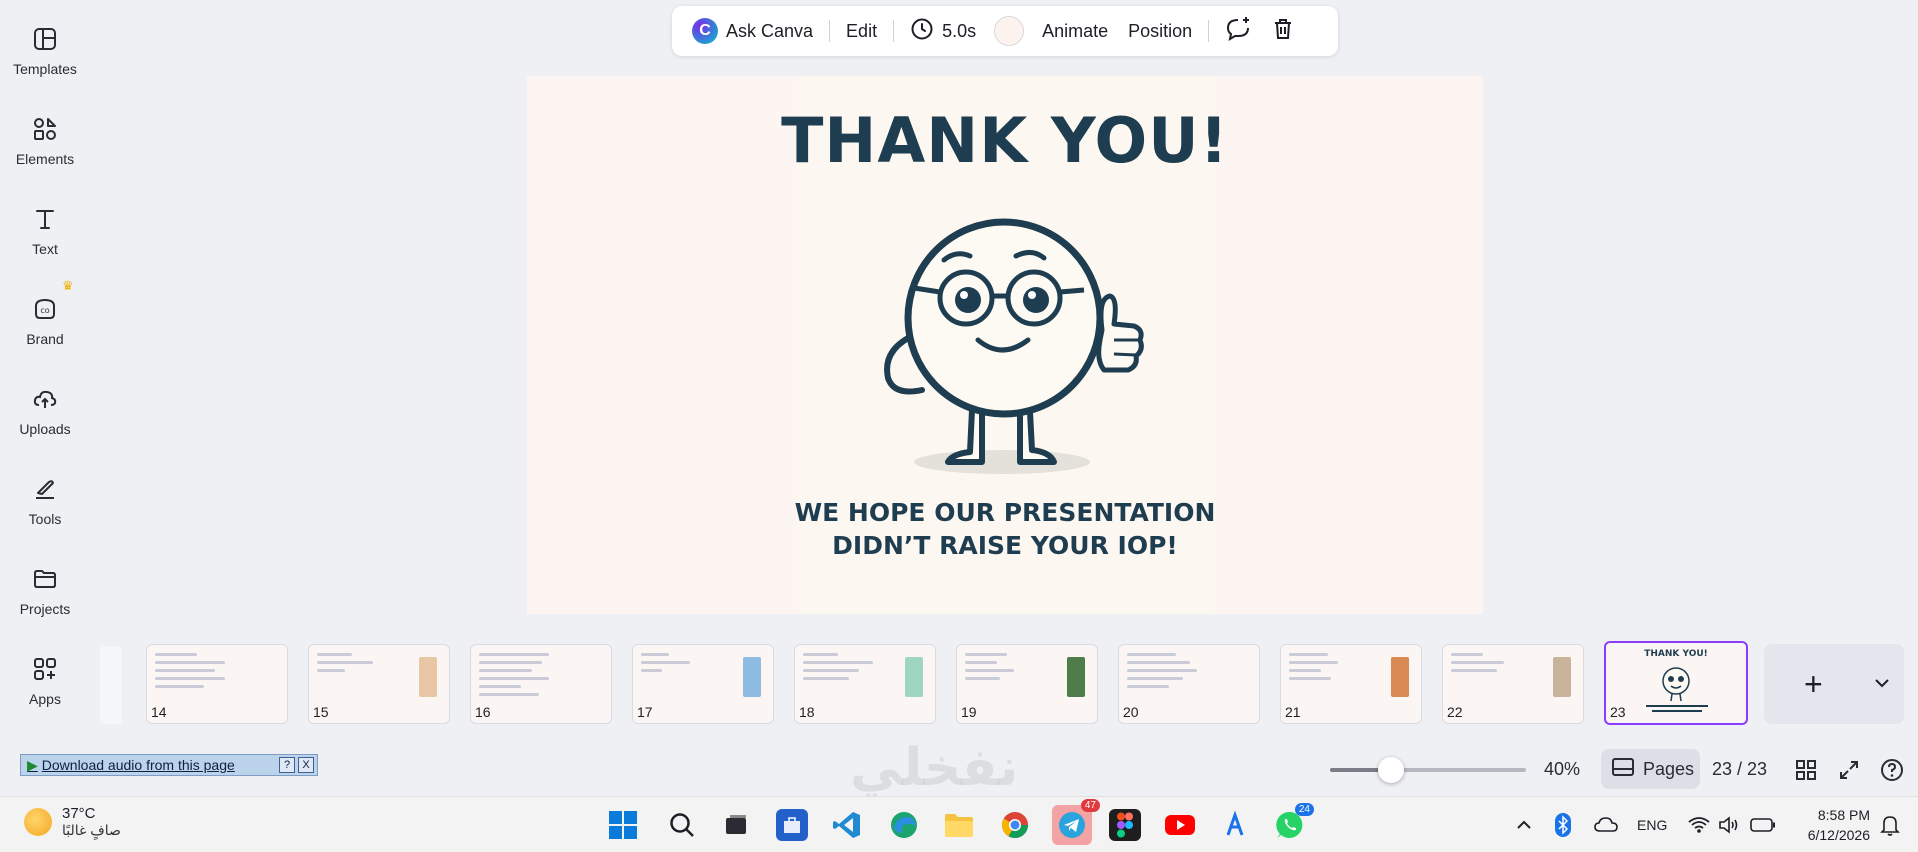  I want to click on delete-button, so click(1283, 31).